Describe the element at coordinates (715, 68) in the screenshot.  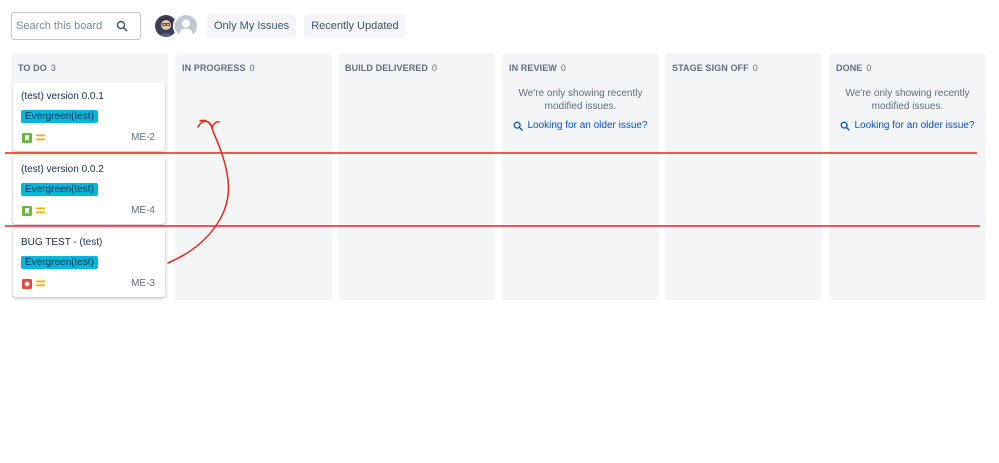
I see `column-header: STAGE SIGN OFF 0` at that location.